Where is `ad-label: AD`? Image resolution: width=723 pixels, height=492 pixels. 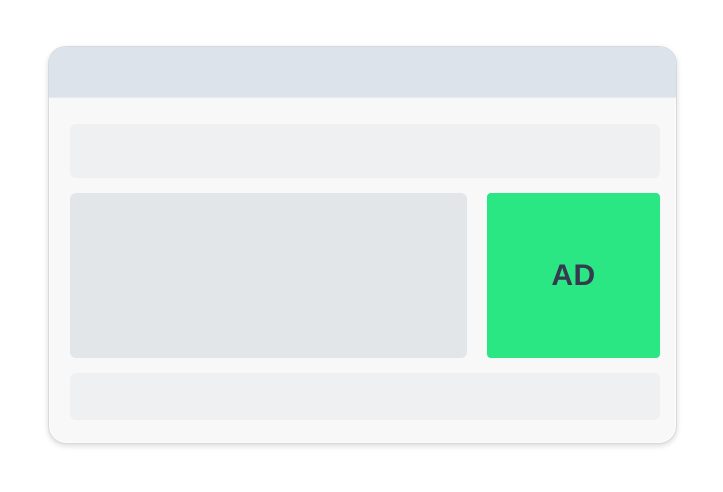
ad-label: AD is located at coordinates (573, 275).